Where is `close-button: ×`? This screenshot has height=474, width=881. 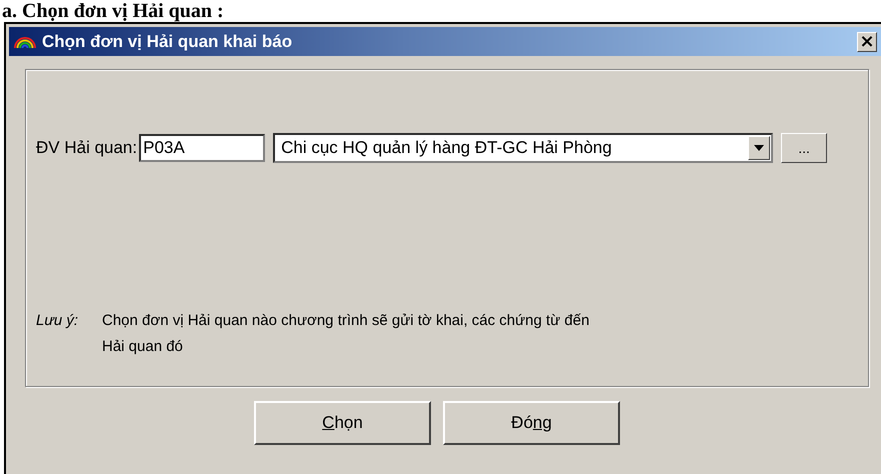 close-button: × is located at coordinates (867, 42).